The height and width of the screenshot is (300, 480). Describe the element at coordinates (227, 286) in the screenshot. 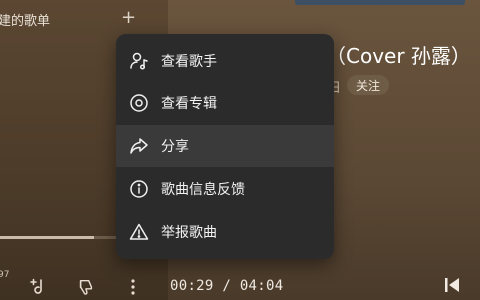

I see `playback-time: 00:29 / 04:04` at that location.